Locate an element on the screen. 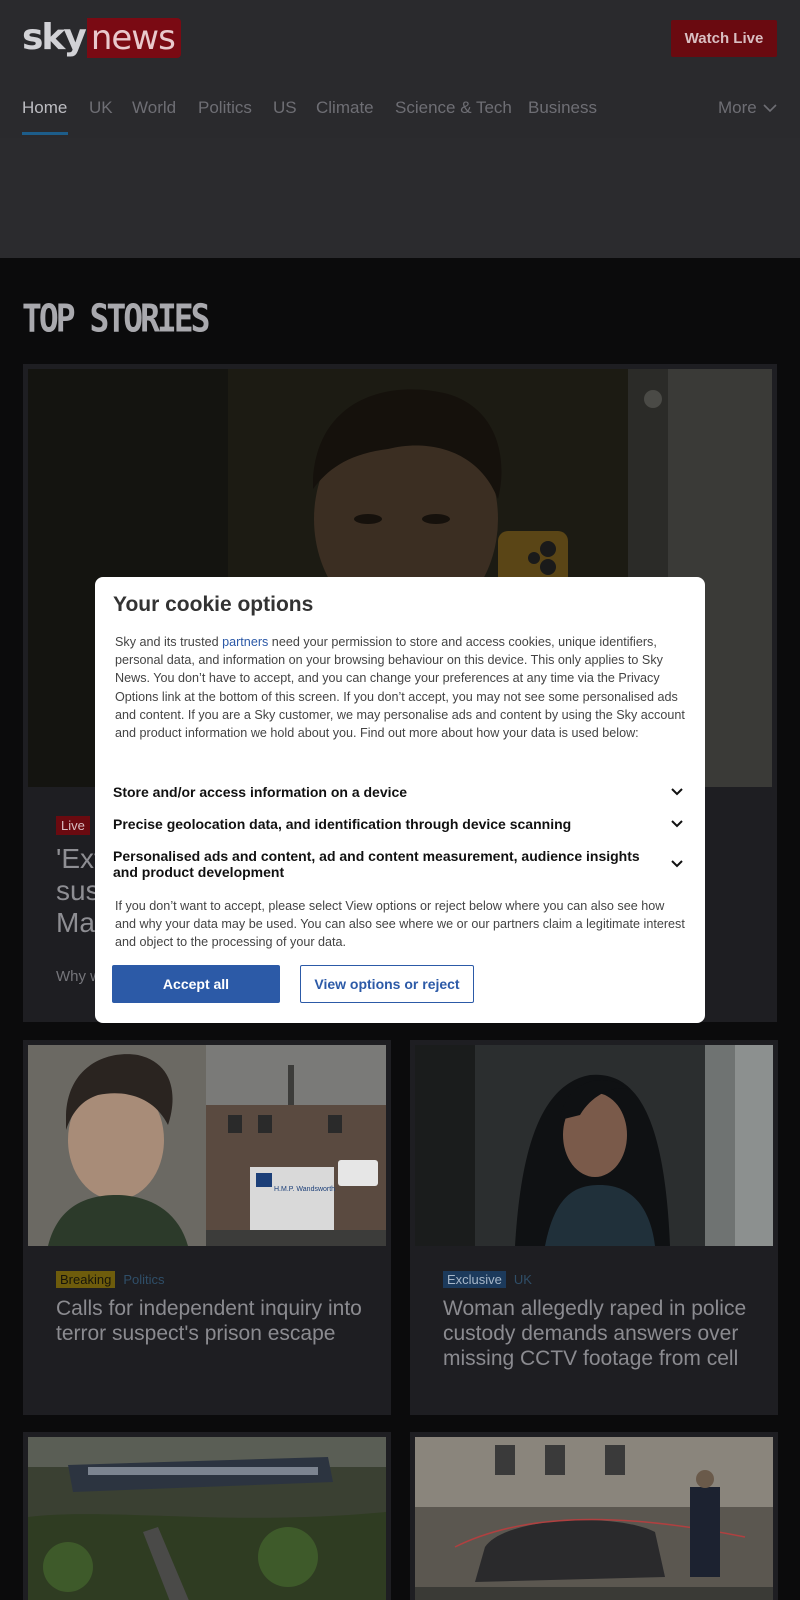  partners-link: partners is located at coordinates (245, 642).